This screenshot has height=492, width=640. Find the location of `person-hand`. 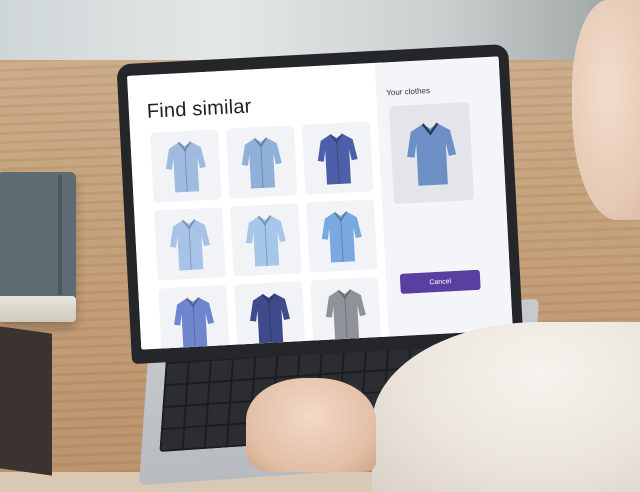

person-hand is located at coordinates (311, 425).